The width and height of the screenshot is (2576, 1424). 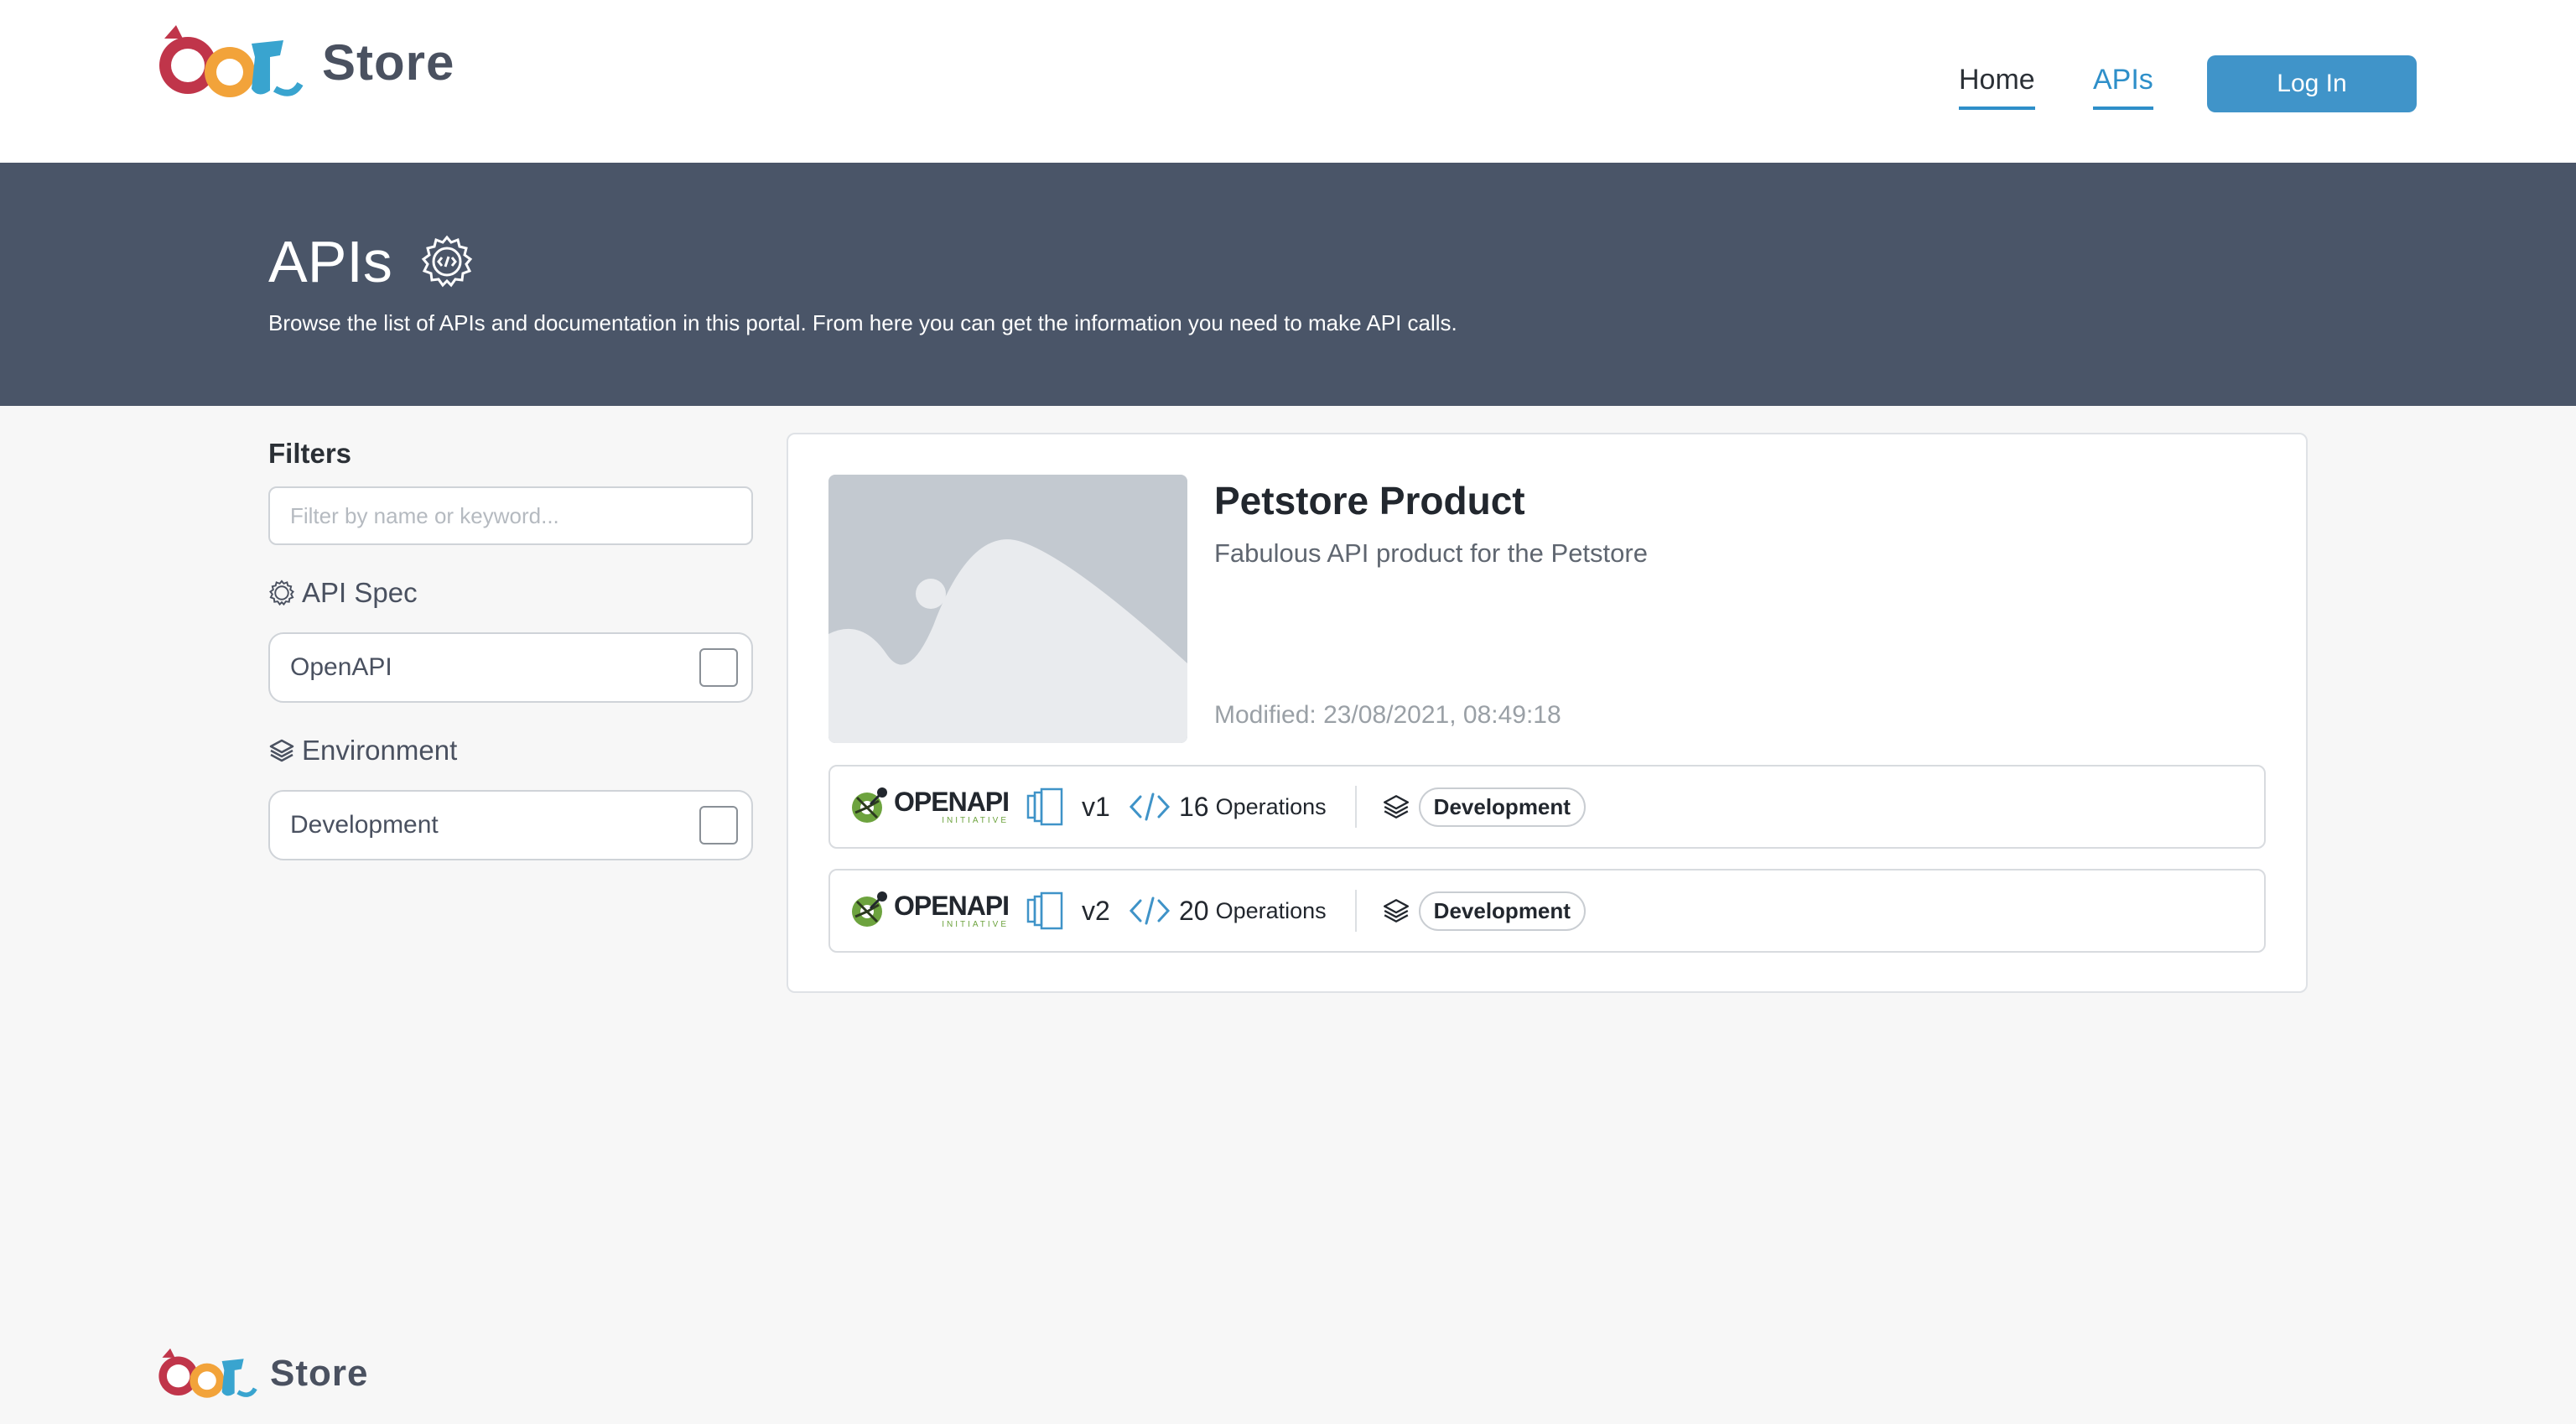 I want to click on operations-count: 16, so click(x=1194, y=806).